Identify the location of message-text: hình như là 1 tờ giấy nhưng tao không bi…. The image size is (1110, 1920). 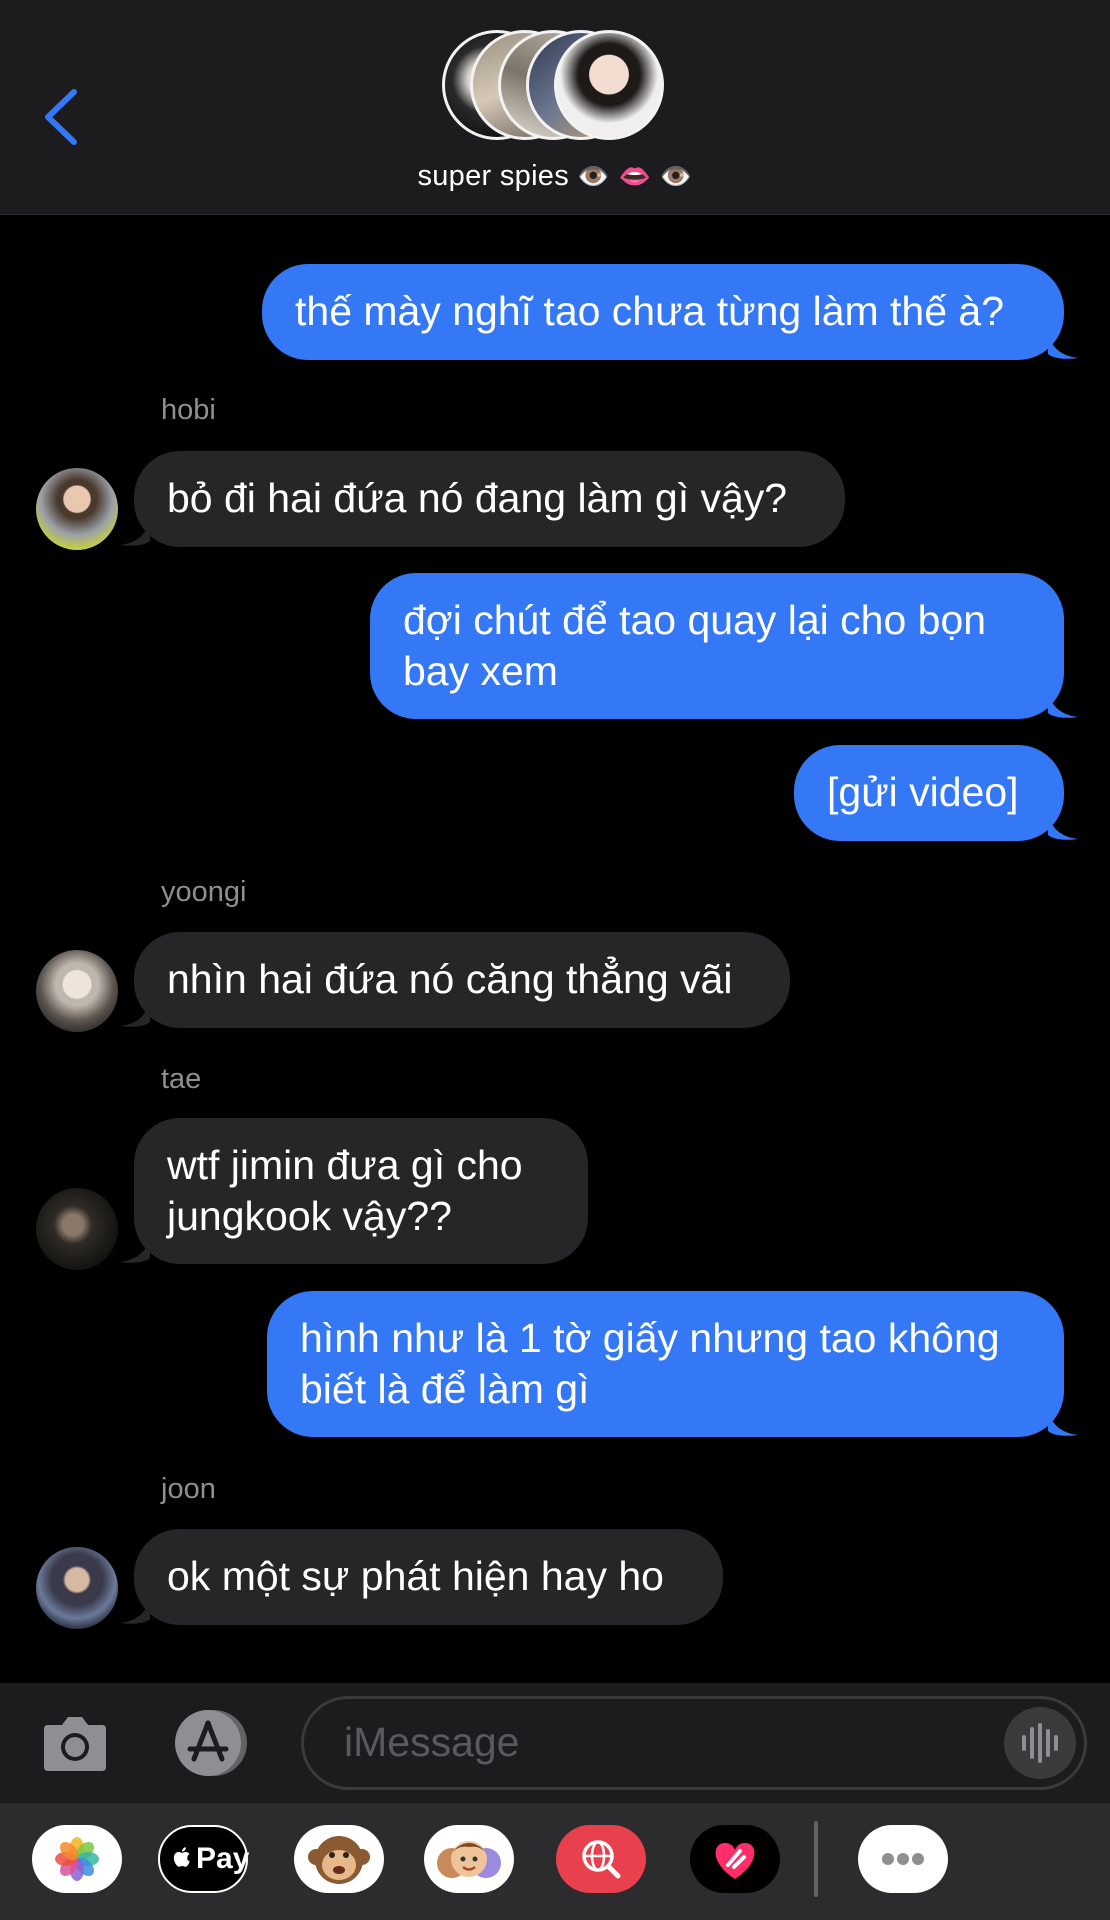
(650, 1363).